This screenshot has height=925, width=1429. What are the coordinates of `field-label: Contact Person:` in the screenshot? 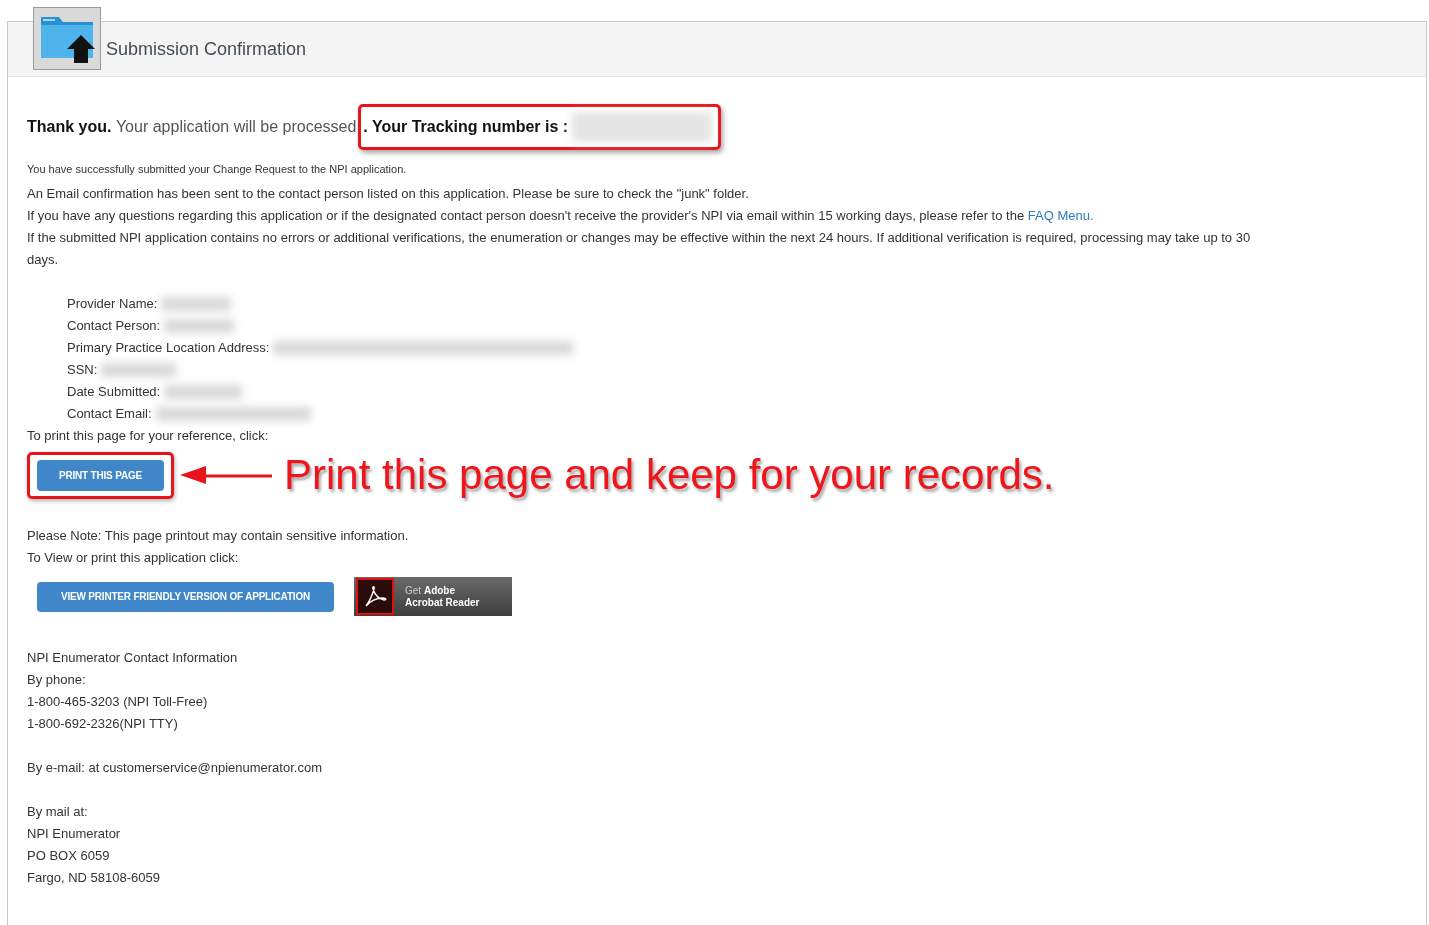 It's located at (114, 326).